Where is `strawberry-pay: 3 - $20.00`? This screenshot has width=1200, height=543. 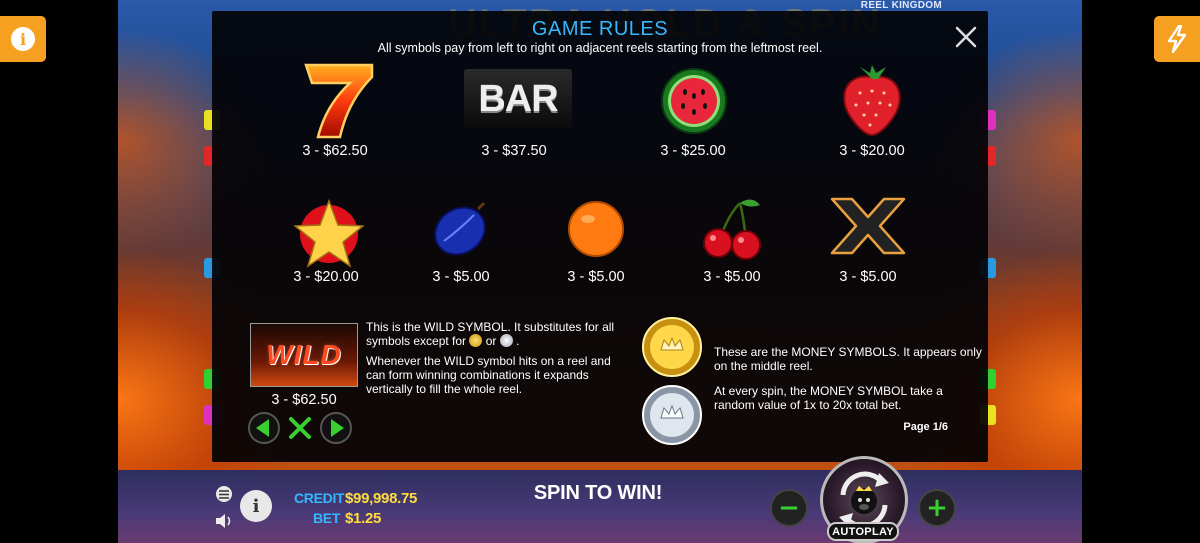
strawberry-pay: 3 - $20.00 is located at coordinates (872, 151).